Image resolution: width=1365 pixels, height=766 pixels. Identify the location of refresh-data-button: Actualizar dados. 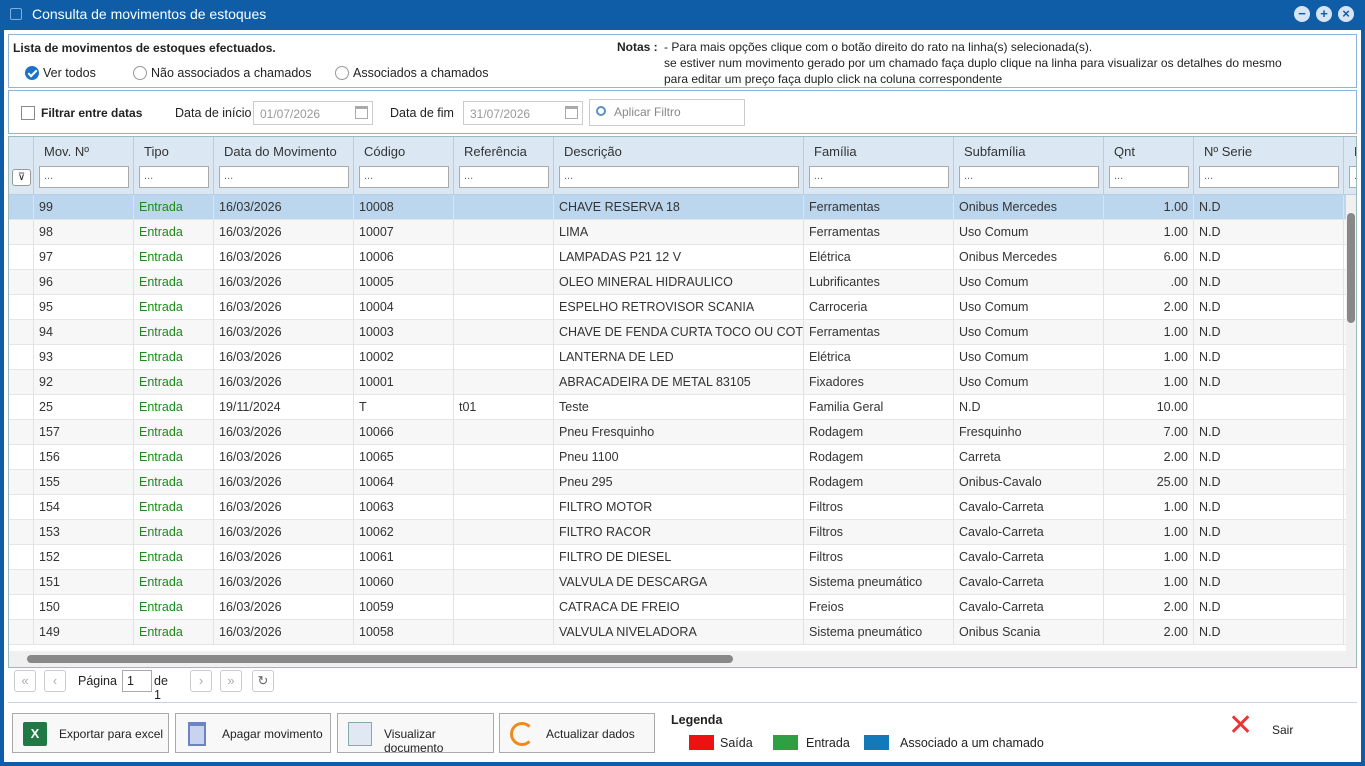
(577, 733).